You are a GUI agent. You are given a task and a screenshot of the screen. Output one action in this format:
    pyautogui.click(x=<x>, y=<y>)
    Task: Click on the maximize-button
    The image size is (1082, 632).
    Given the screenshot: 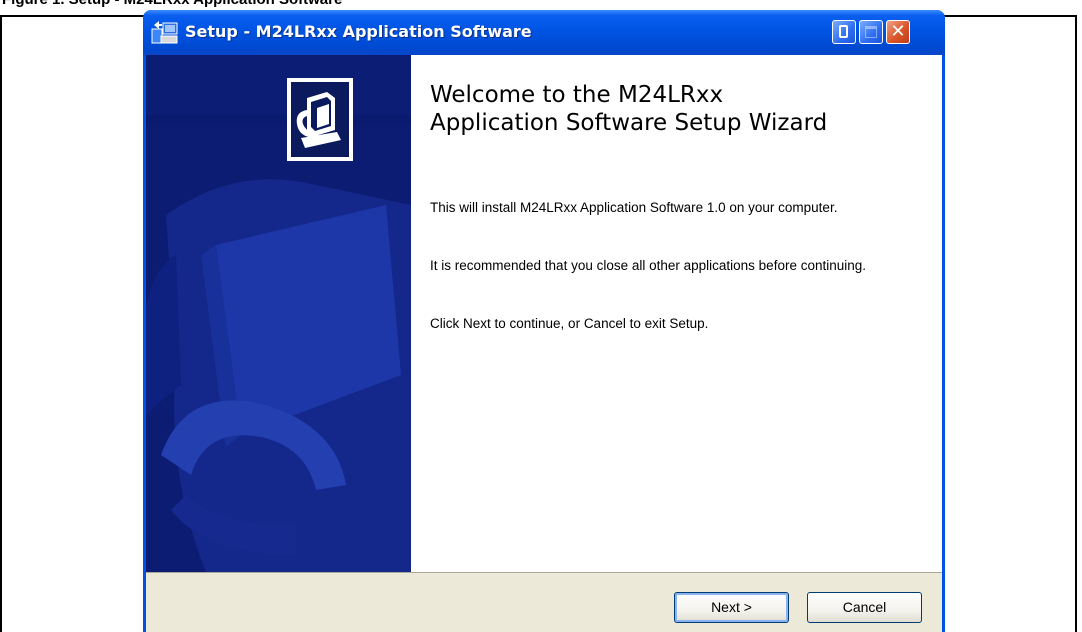 What is the action you would take?
    pyautogui.click(x=871, y=32)
    